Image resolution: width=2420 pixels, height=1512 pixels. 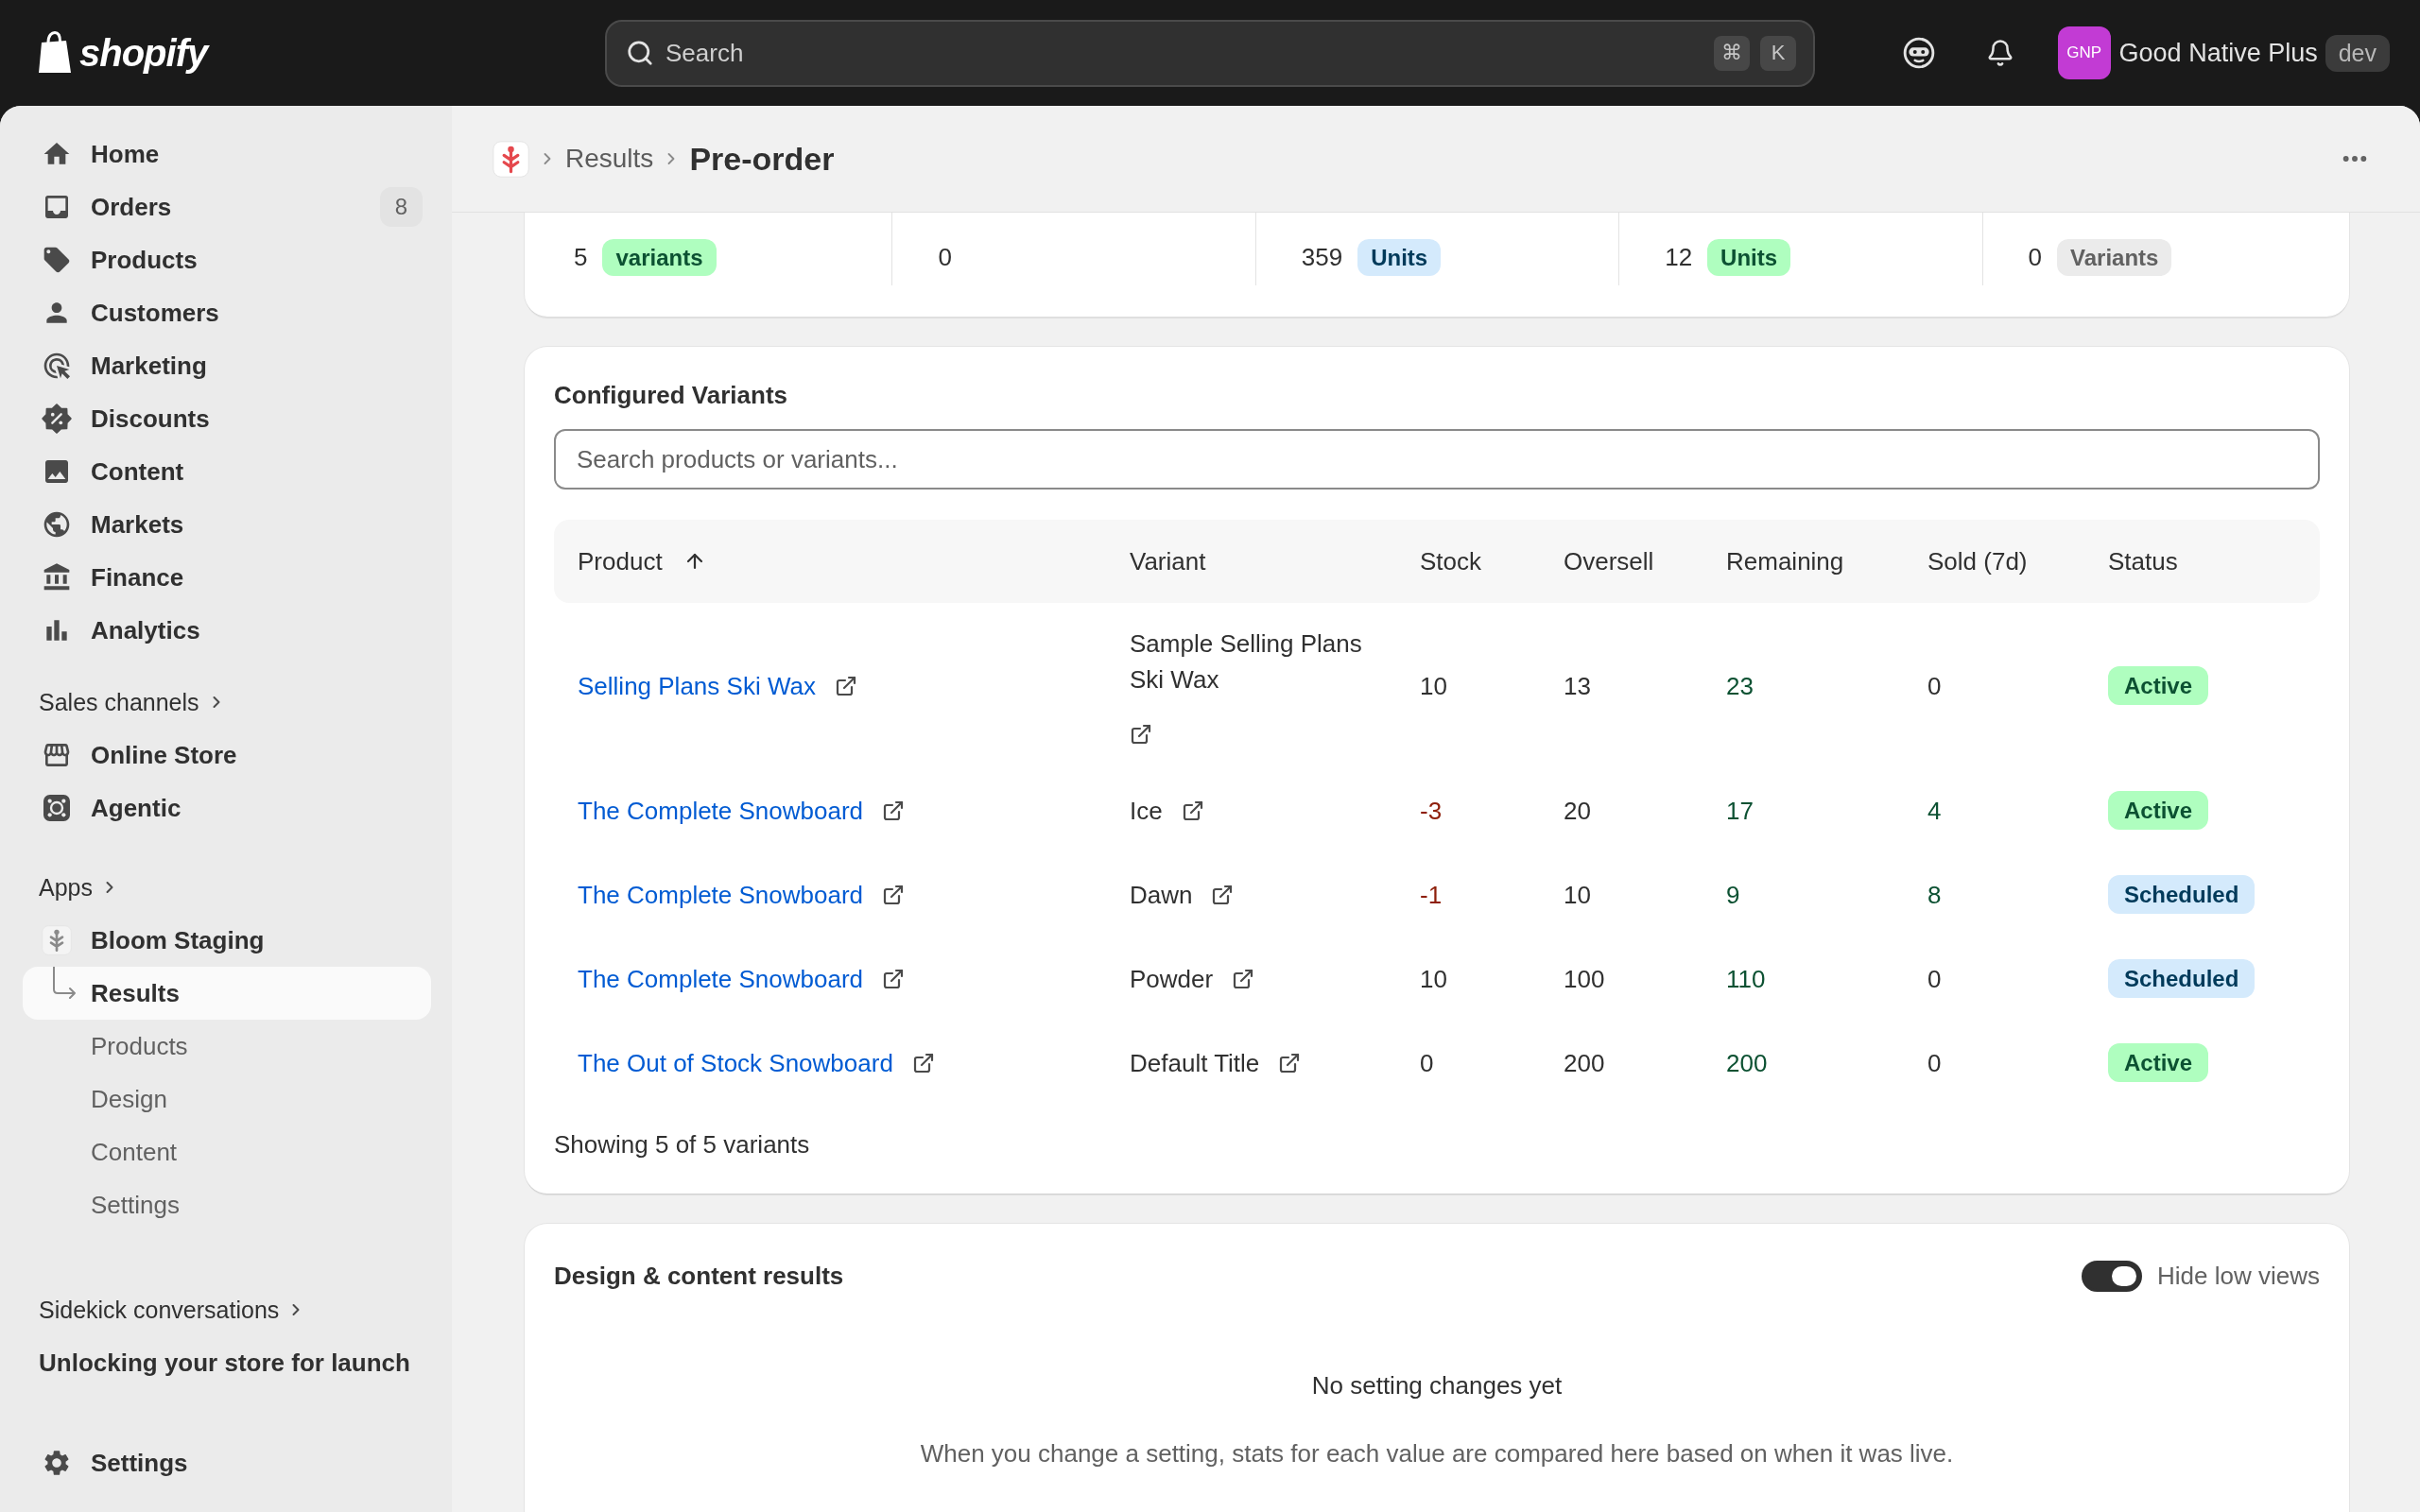 What do you see at coordinates (1733, 895) in the screenshot?
I see `remaining-value: 9` at bounding box center [1733, 895].